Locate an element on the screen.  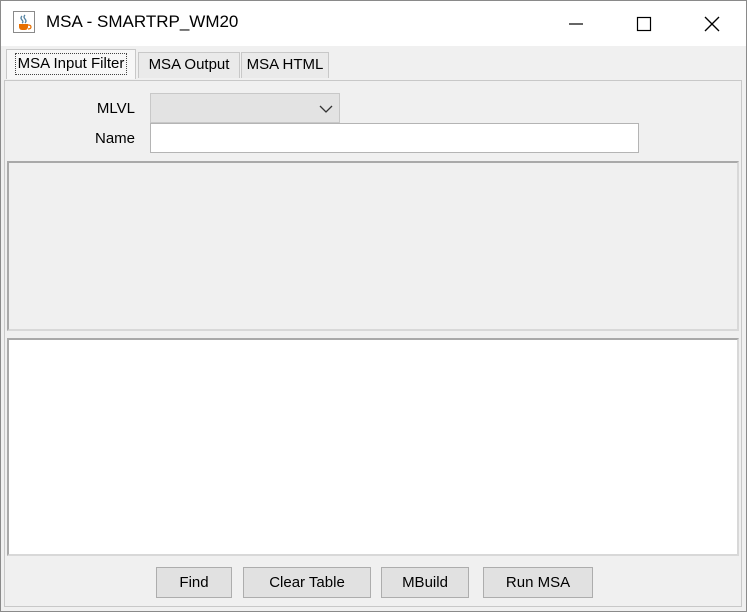
name-label: Name is located at coordinates (114, 138).